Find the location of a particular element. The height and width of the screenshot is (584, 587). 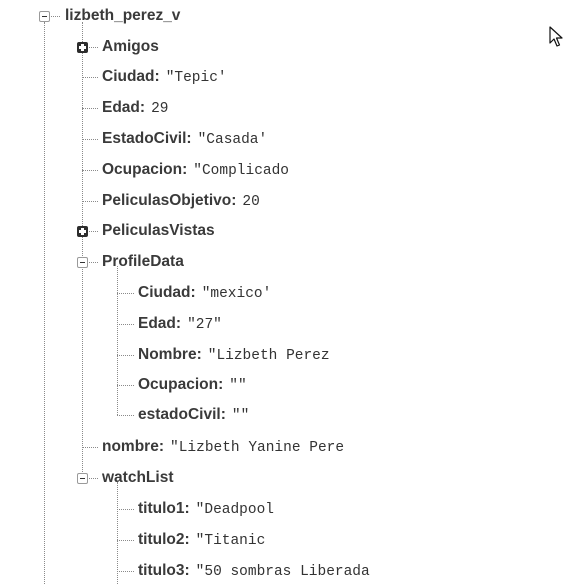

tree-node-titulo1: titulo1: "Deadpool is located at coordinates (206, 509).